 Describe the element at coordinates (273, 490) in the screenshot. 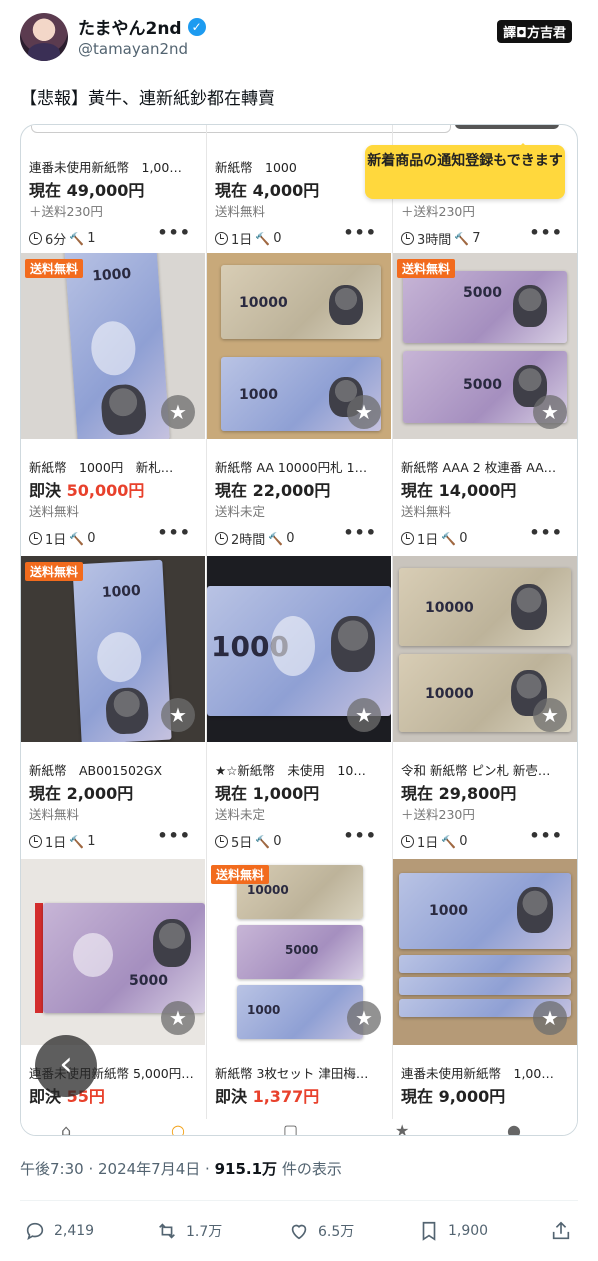

I see `listing-price: 現在 22,000円` at that location.